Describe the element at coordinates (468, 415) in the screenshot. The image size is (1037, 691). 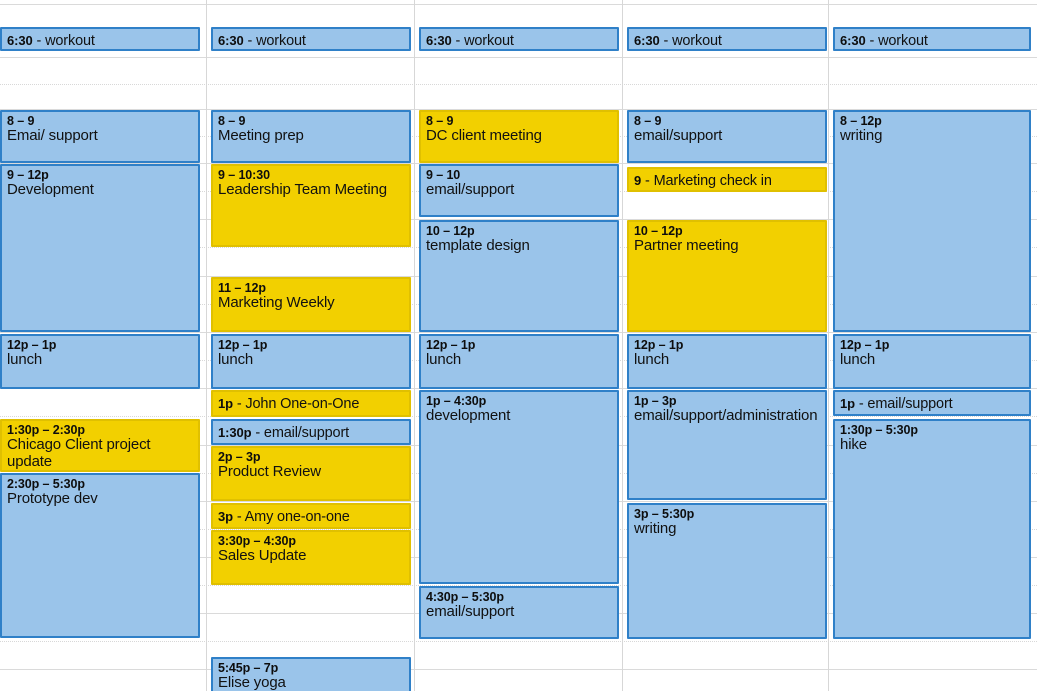
I see `event-title: development` at that location.